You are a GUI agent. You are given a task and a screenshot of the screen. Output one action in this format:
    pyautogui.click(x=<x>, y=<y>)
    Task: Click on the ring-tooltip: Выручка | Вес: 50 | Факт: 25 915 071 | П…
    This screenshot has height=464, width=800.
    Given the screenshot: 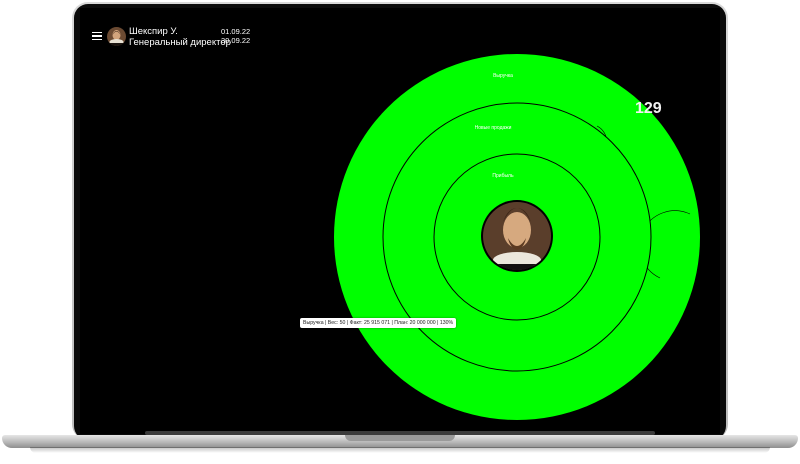 What is the action you would take?
    pyautogui.click(x=378, y=323)
    